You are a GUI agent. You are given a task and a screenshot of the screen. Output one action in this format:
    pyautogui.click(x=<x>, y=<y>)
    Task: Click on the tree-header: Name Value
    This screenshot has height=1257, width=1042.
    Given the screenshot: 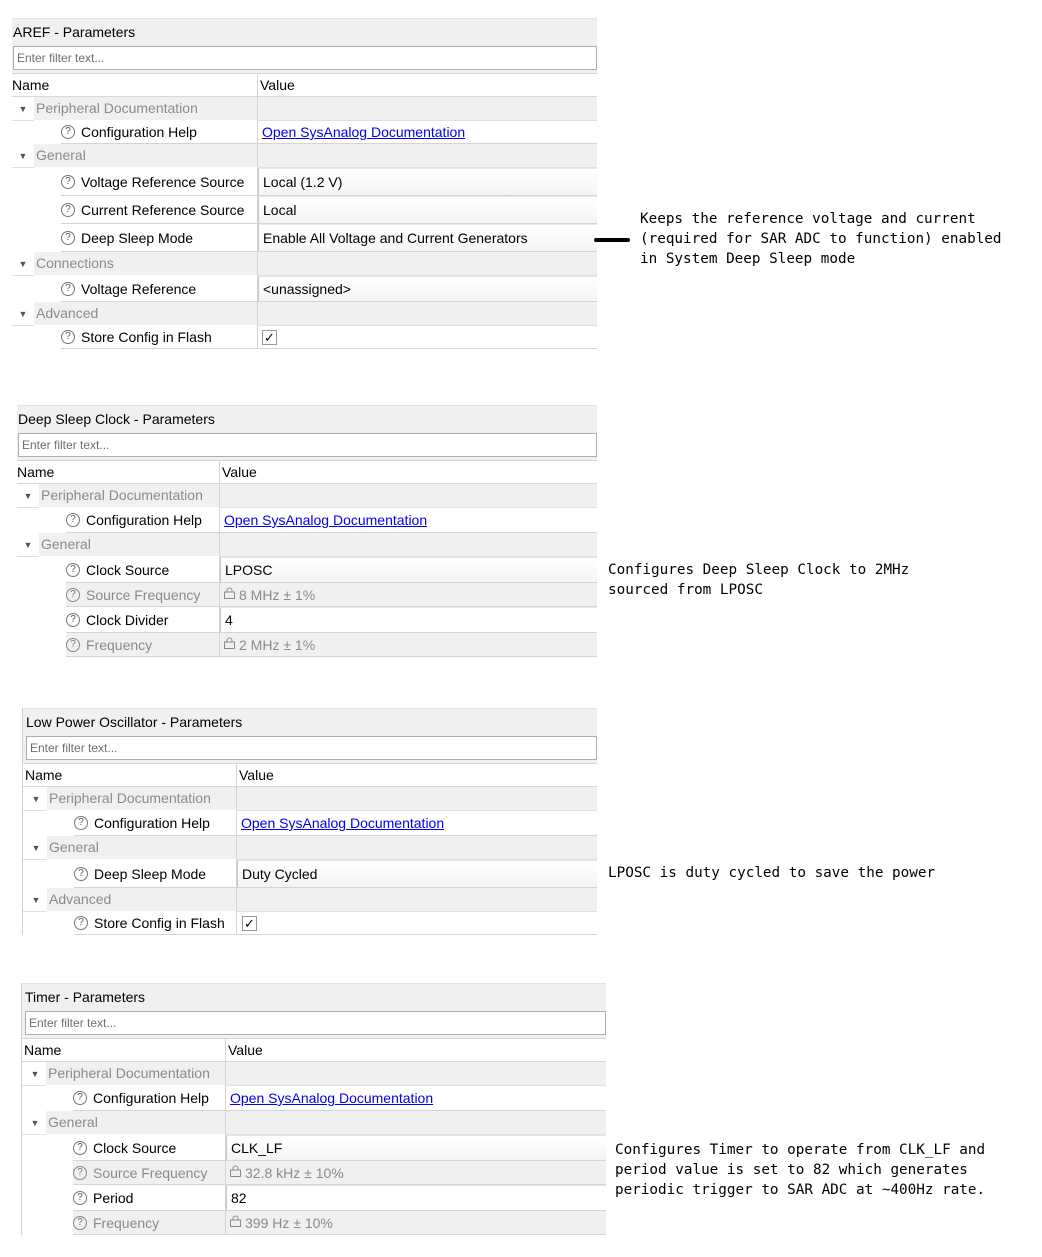 What is the action you would take?
    pyautogui.click(x=307, y=472)
    